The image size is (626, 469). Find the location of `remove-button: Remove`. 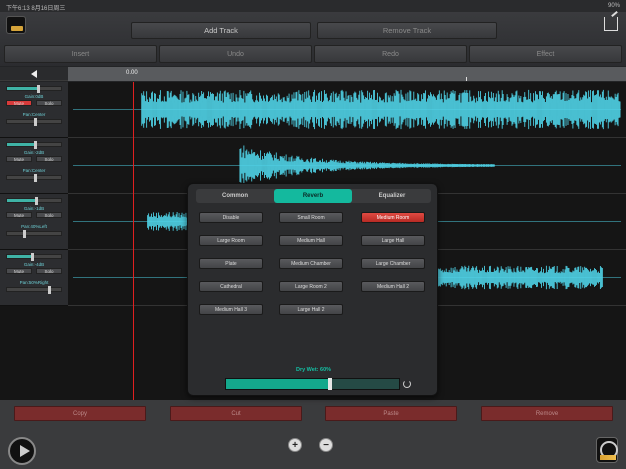

remove-button: Remove is located at coordinates (547, 413).